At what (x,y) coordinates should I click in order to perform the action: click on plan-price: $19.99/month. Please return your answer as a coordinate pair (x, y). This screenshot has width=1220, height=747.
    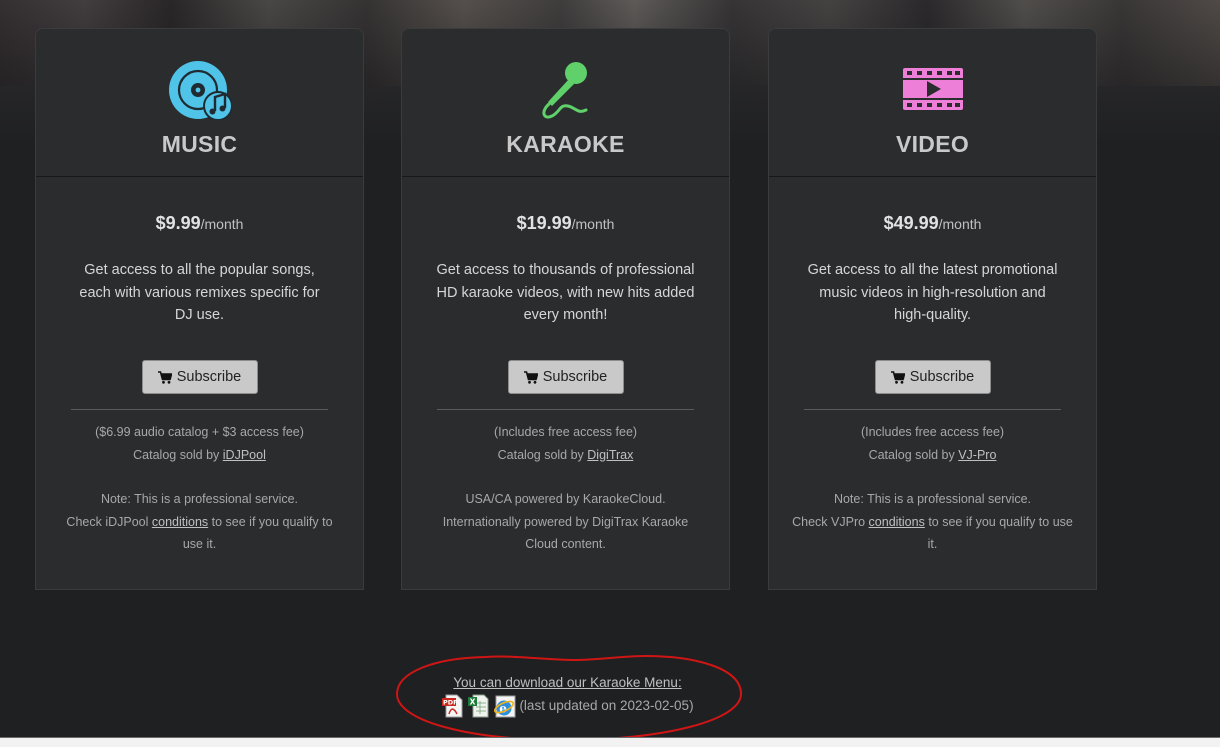
    Looking at the image, I should click on (565, 223).